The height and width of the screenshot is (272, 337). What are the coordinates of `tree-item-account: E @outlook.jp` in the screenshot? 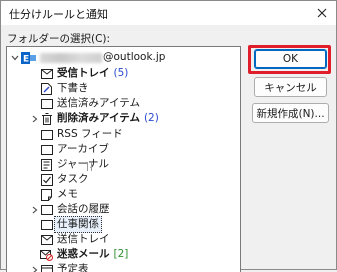 It's located at (87, 57).